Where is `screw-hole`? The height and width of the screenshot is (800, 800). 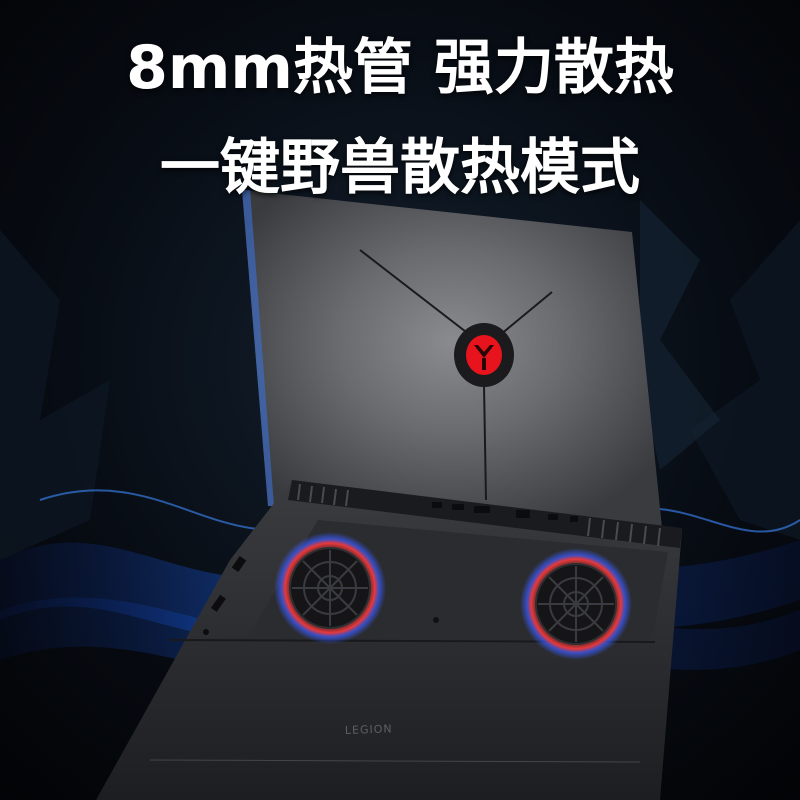 screw-hole is located at coordinates (436, 620).